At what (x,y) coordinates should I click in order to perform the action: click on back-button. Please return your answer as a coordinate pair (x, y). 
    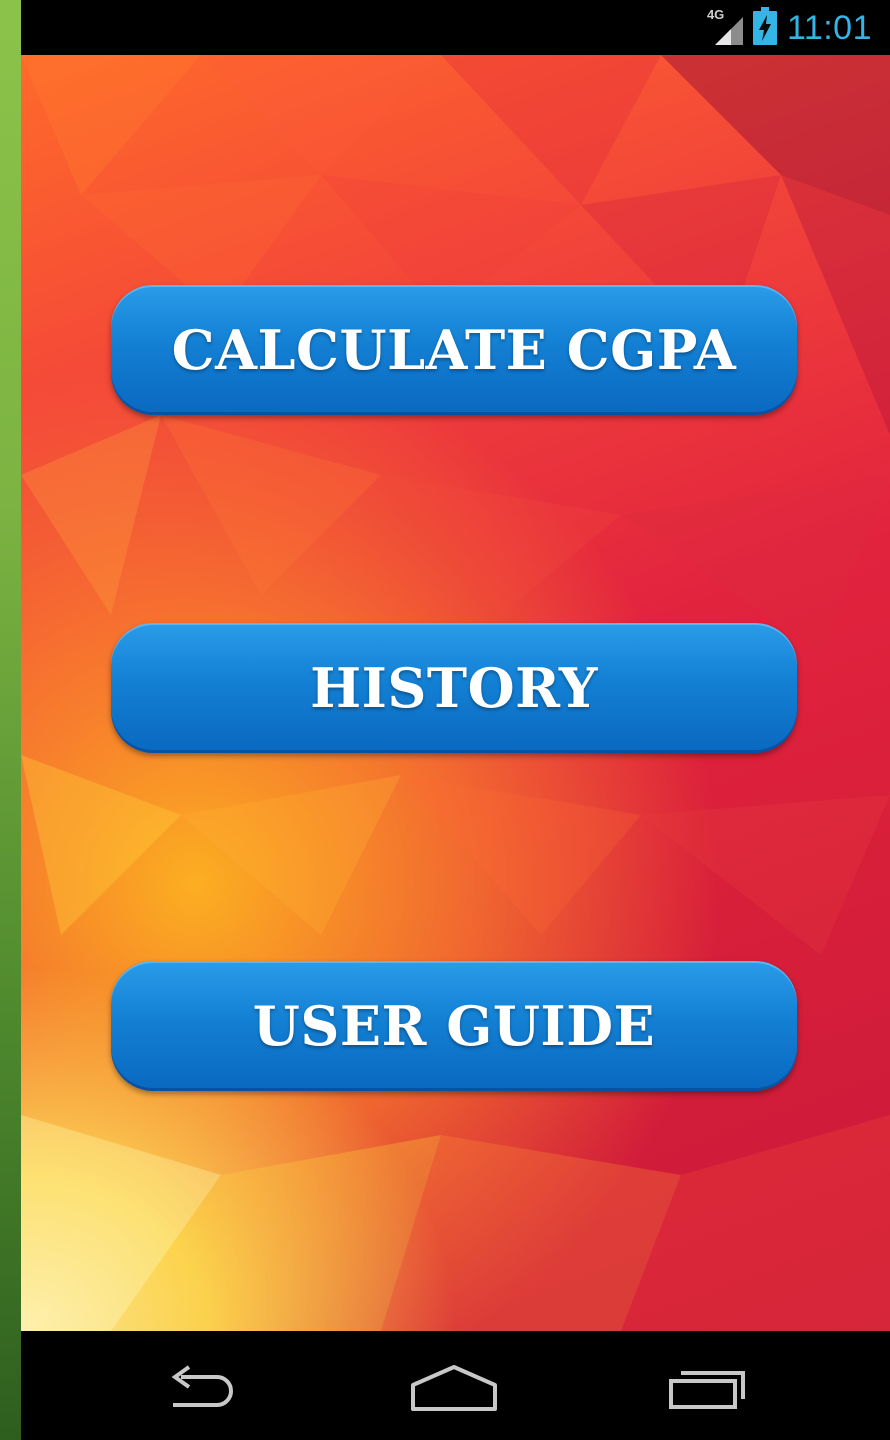
    Looking at the image, I should click on (201, 1388).